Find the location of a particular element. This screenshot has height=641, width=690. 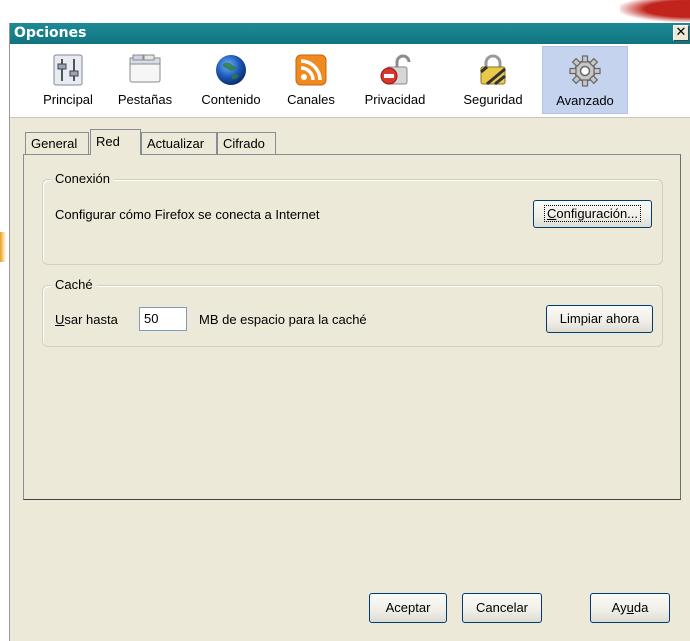

toolbar-item-seguridad: Seguridad is located at coordinates (493, 80).